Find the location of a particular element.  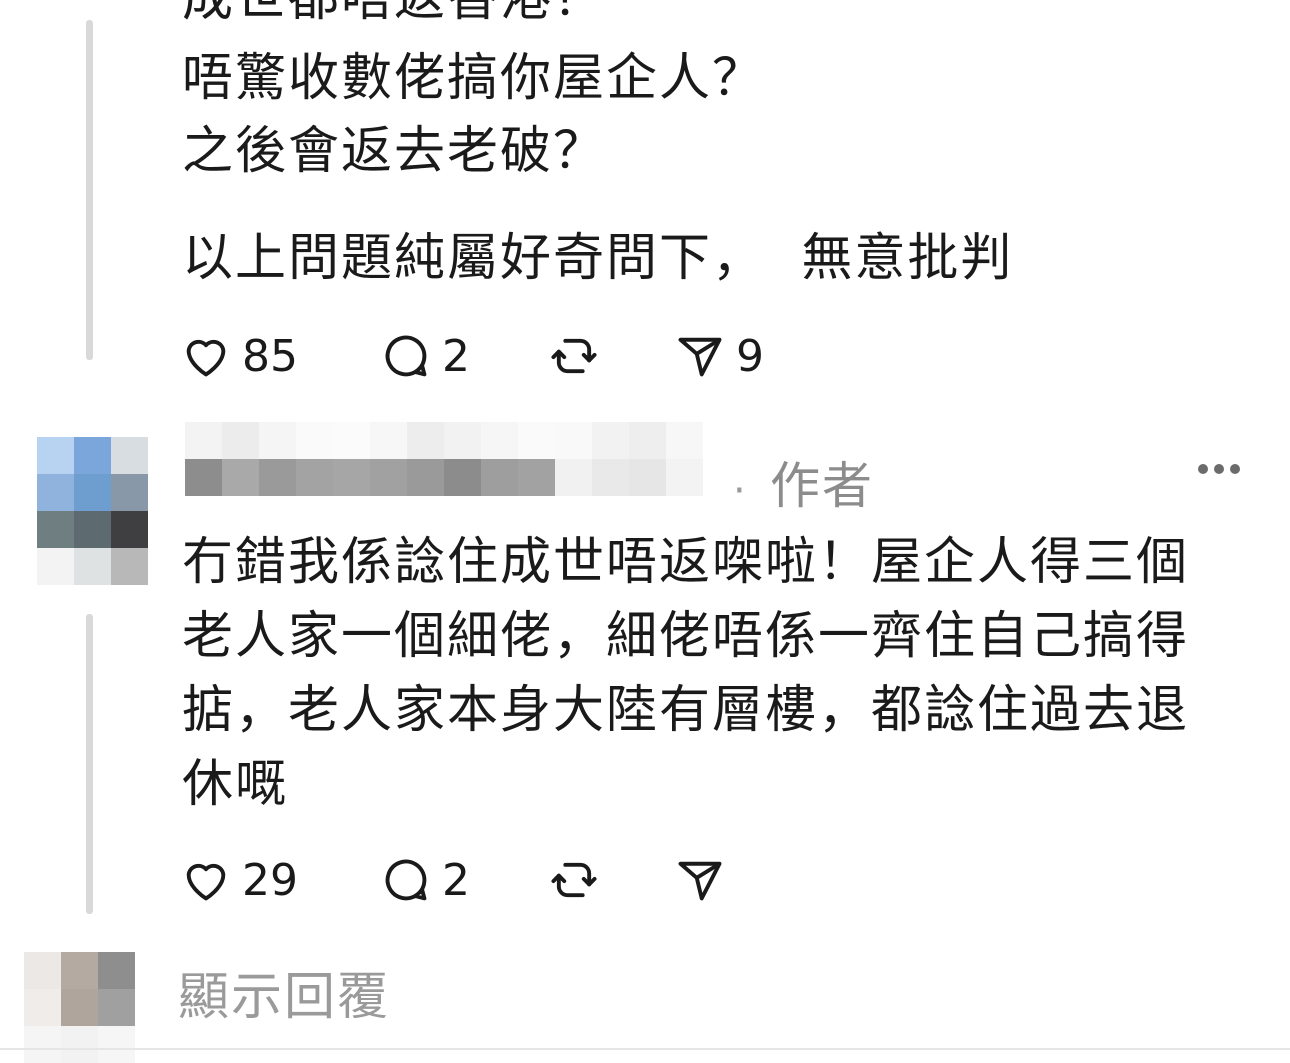

like-count: 29 is located at coordinates (270, 880).